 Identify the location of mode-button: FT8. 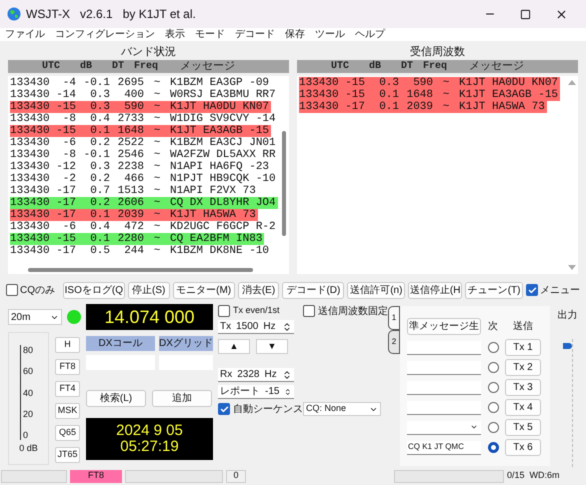
(67, 367).